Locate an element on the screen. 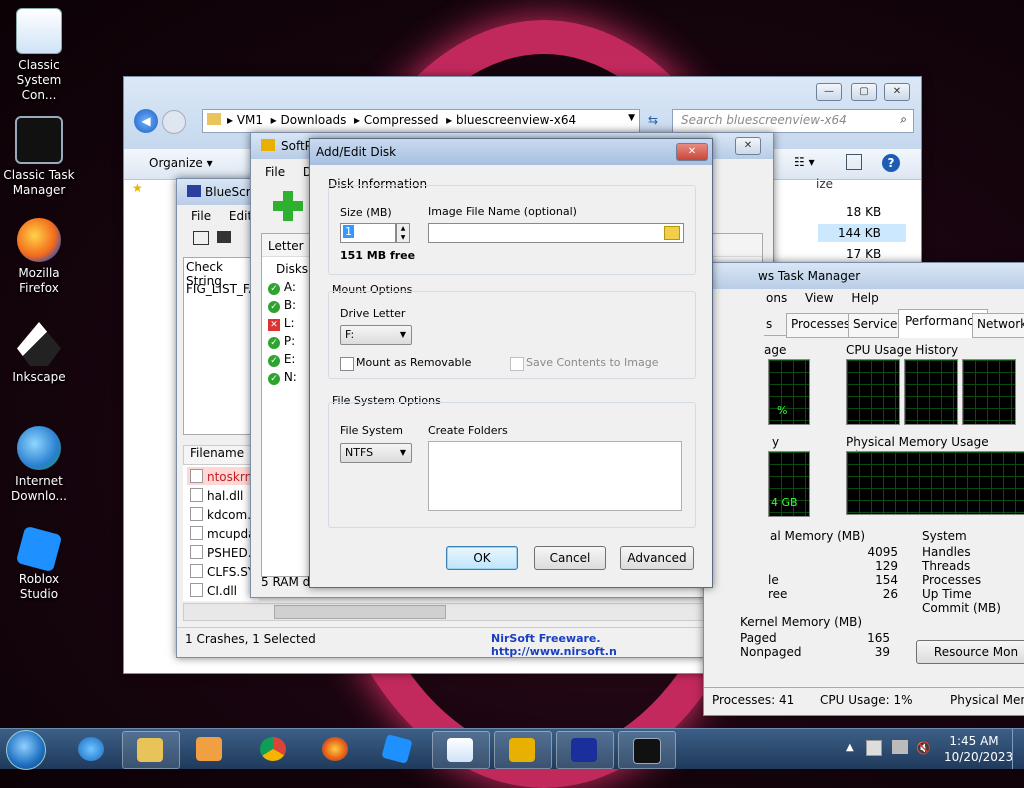 The height and width of the screenshot is (788, 1024). drive-row: ✓ B: is located at coordinates (282, 305).